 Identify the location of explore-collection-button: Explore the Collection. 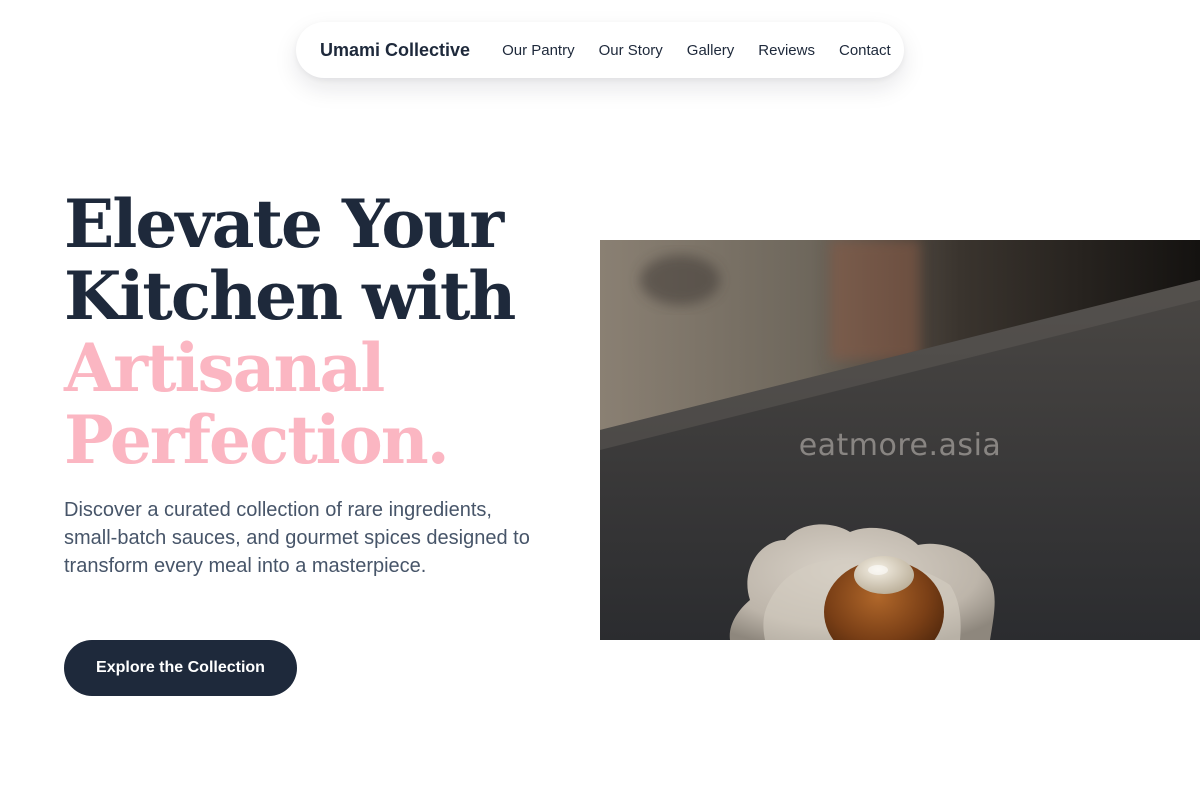
(180, 668).